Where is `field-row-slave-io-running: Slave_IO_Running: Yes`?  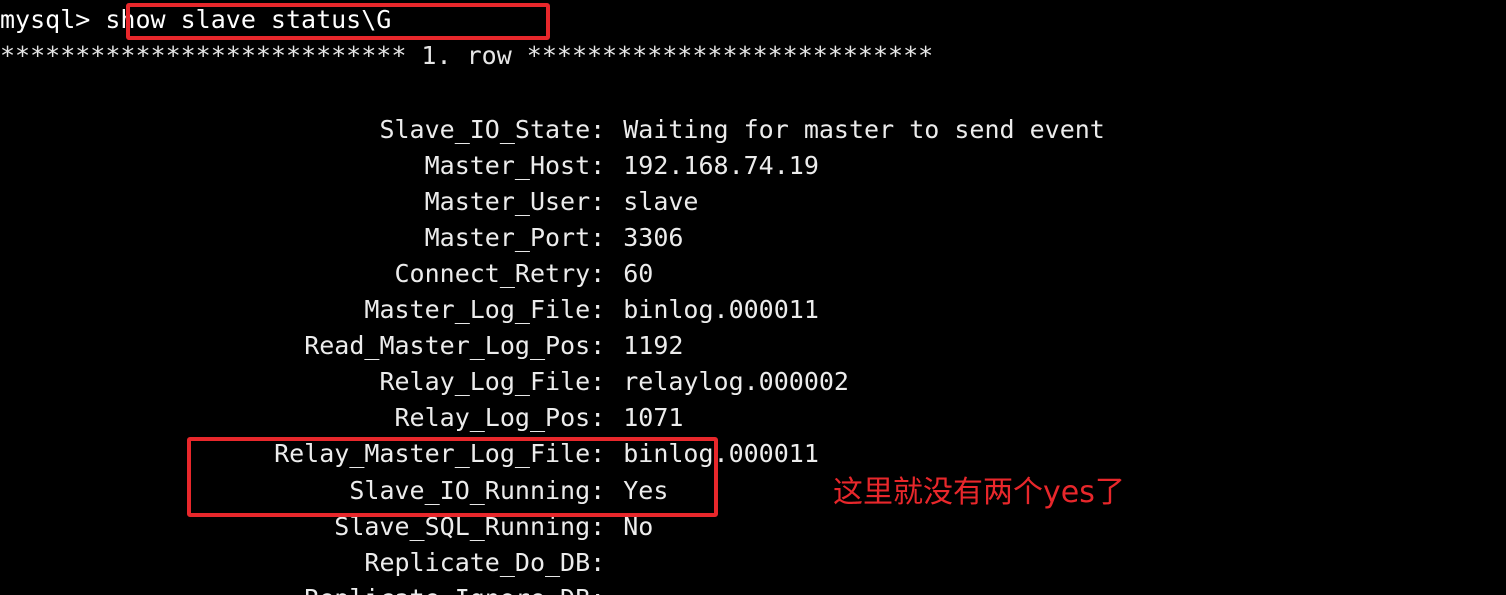 field-row-slave-io-running: Slave_IO_Running: Yes is located at coordinates (753, 471).